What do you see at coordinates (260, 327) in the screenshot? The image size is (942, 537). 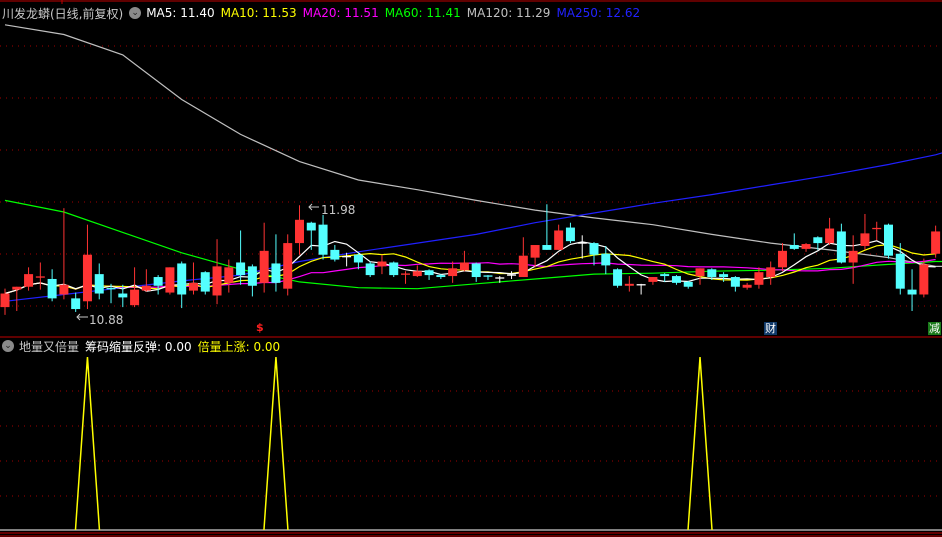 I see `dollar-marker: $` at bounding box center [260, 327].